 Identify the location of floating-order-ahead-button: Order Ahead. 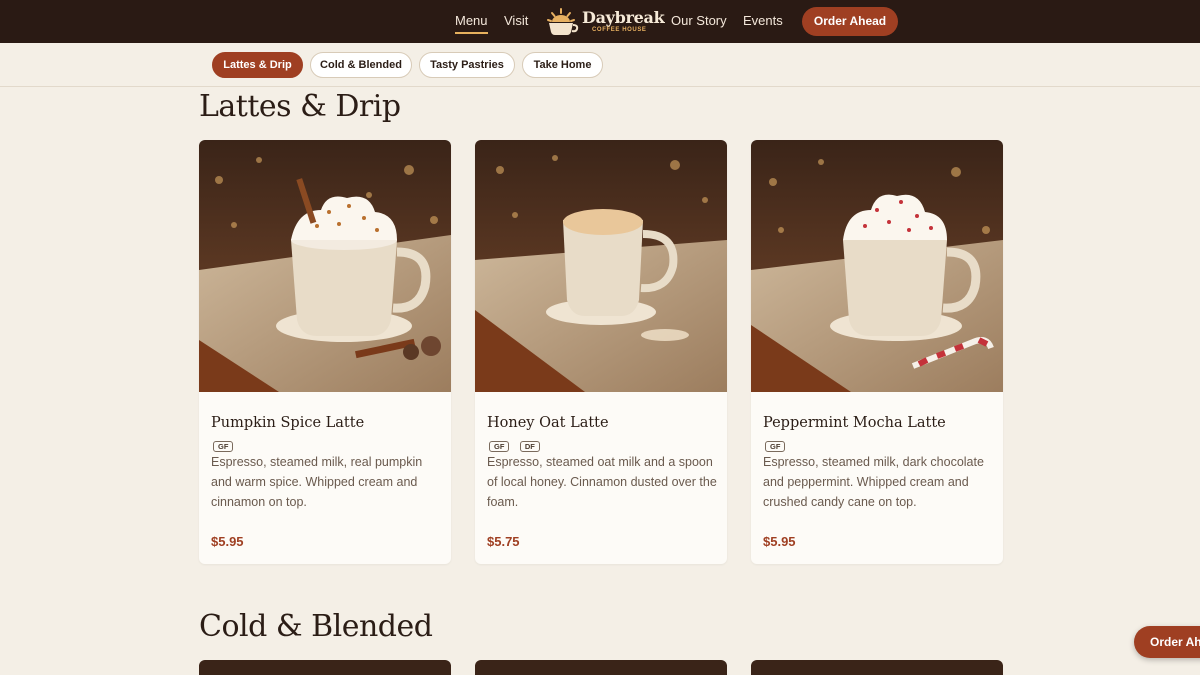
(1167, 642).